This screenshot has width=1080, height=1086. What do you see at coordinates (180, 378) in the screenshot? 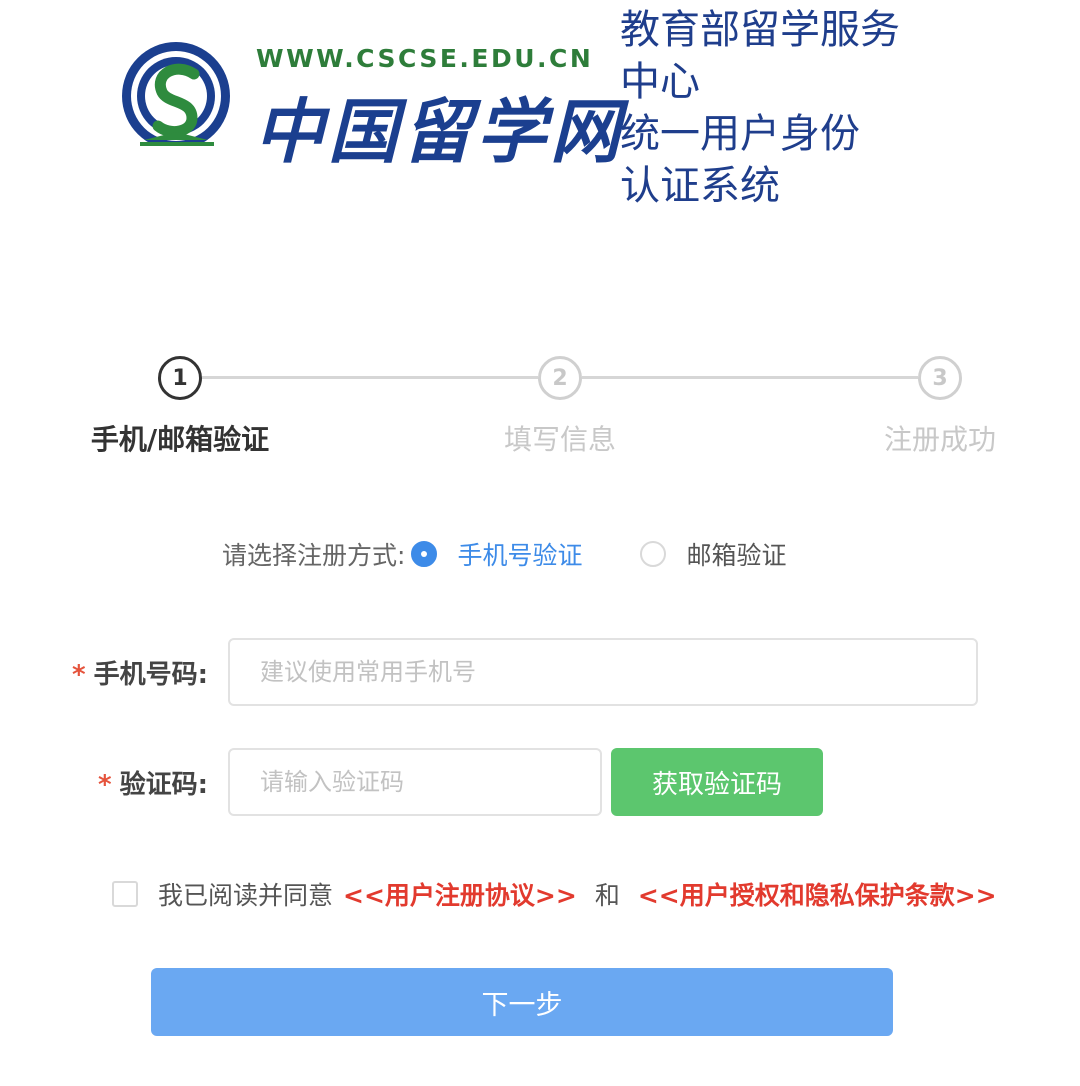
I see `step-1-number: 1` at bounding box center [180, 378].